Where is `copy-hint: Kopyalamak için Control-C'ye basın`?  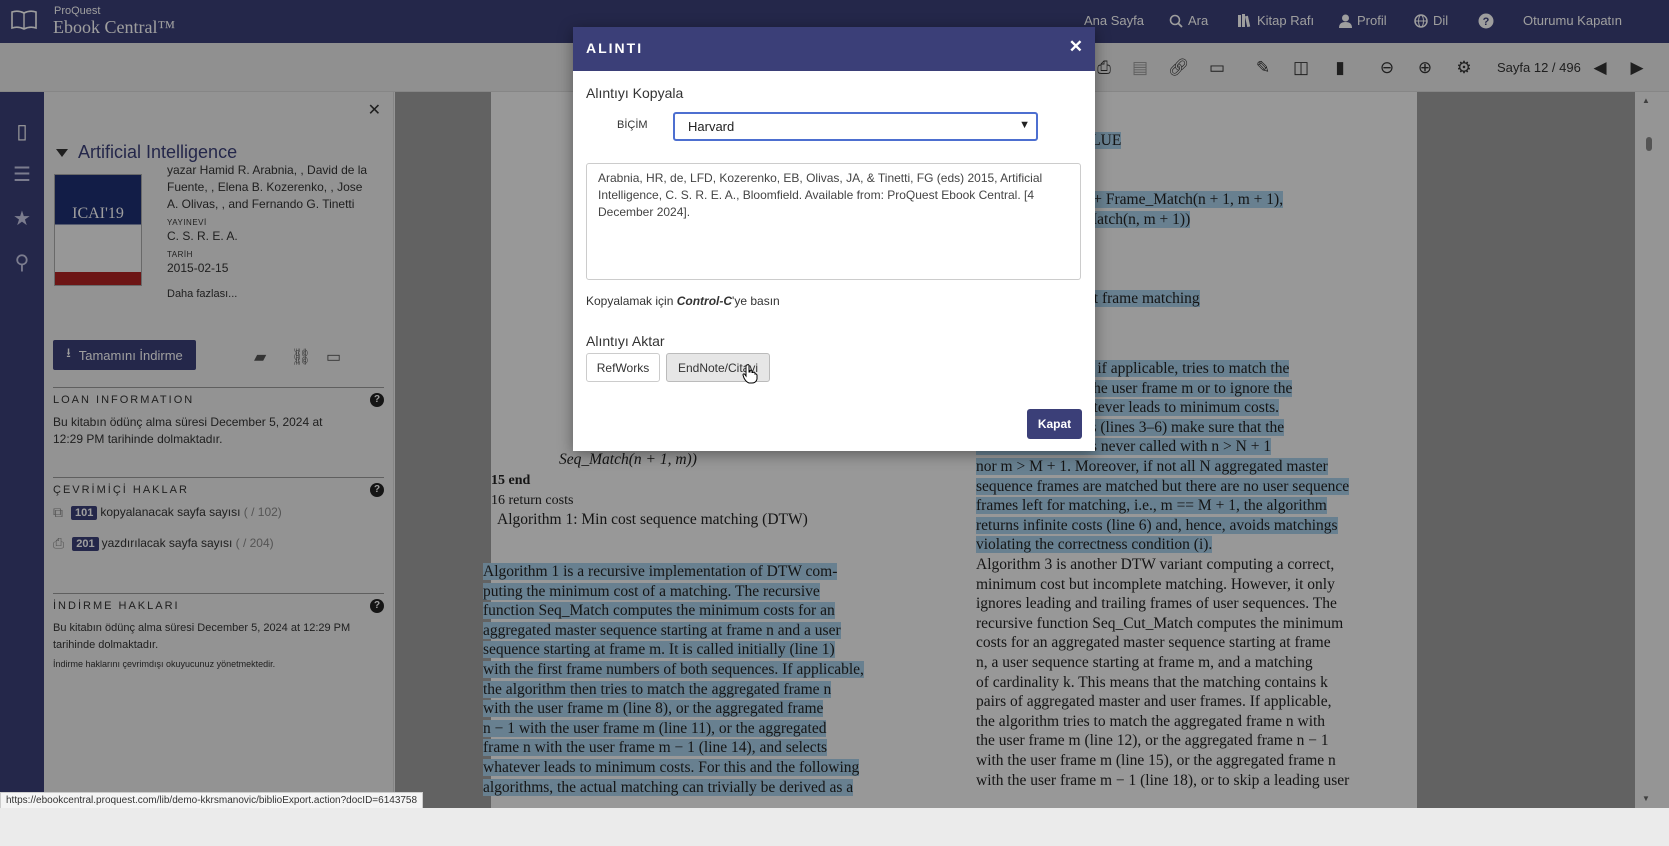 copy-hint: Kopyalamak için Control-C'ye basın is located at coordinates (683, 301).